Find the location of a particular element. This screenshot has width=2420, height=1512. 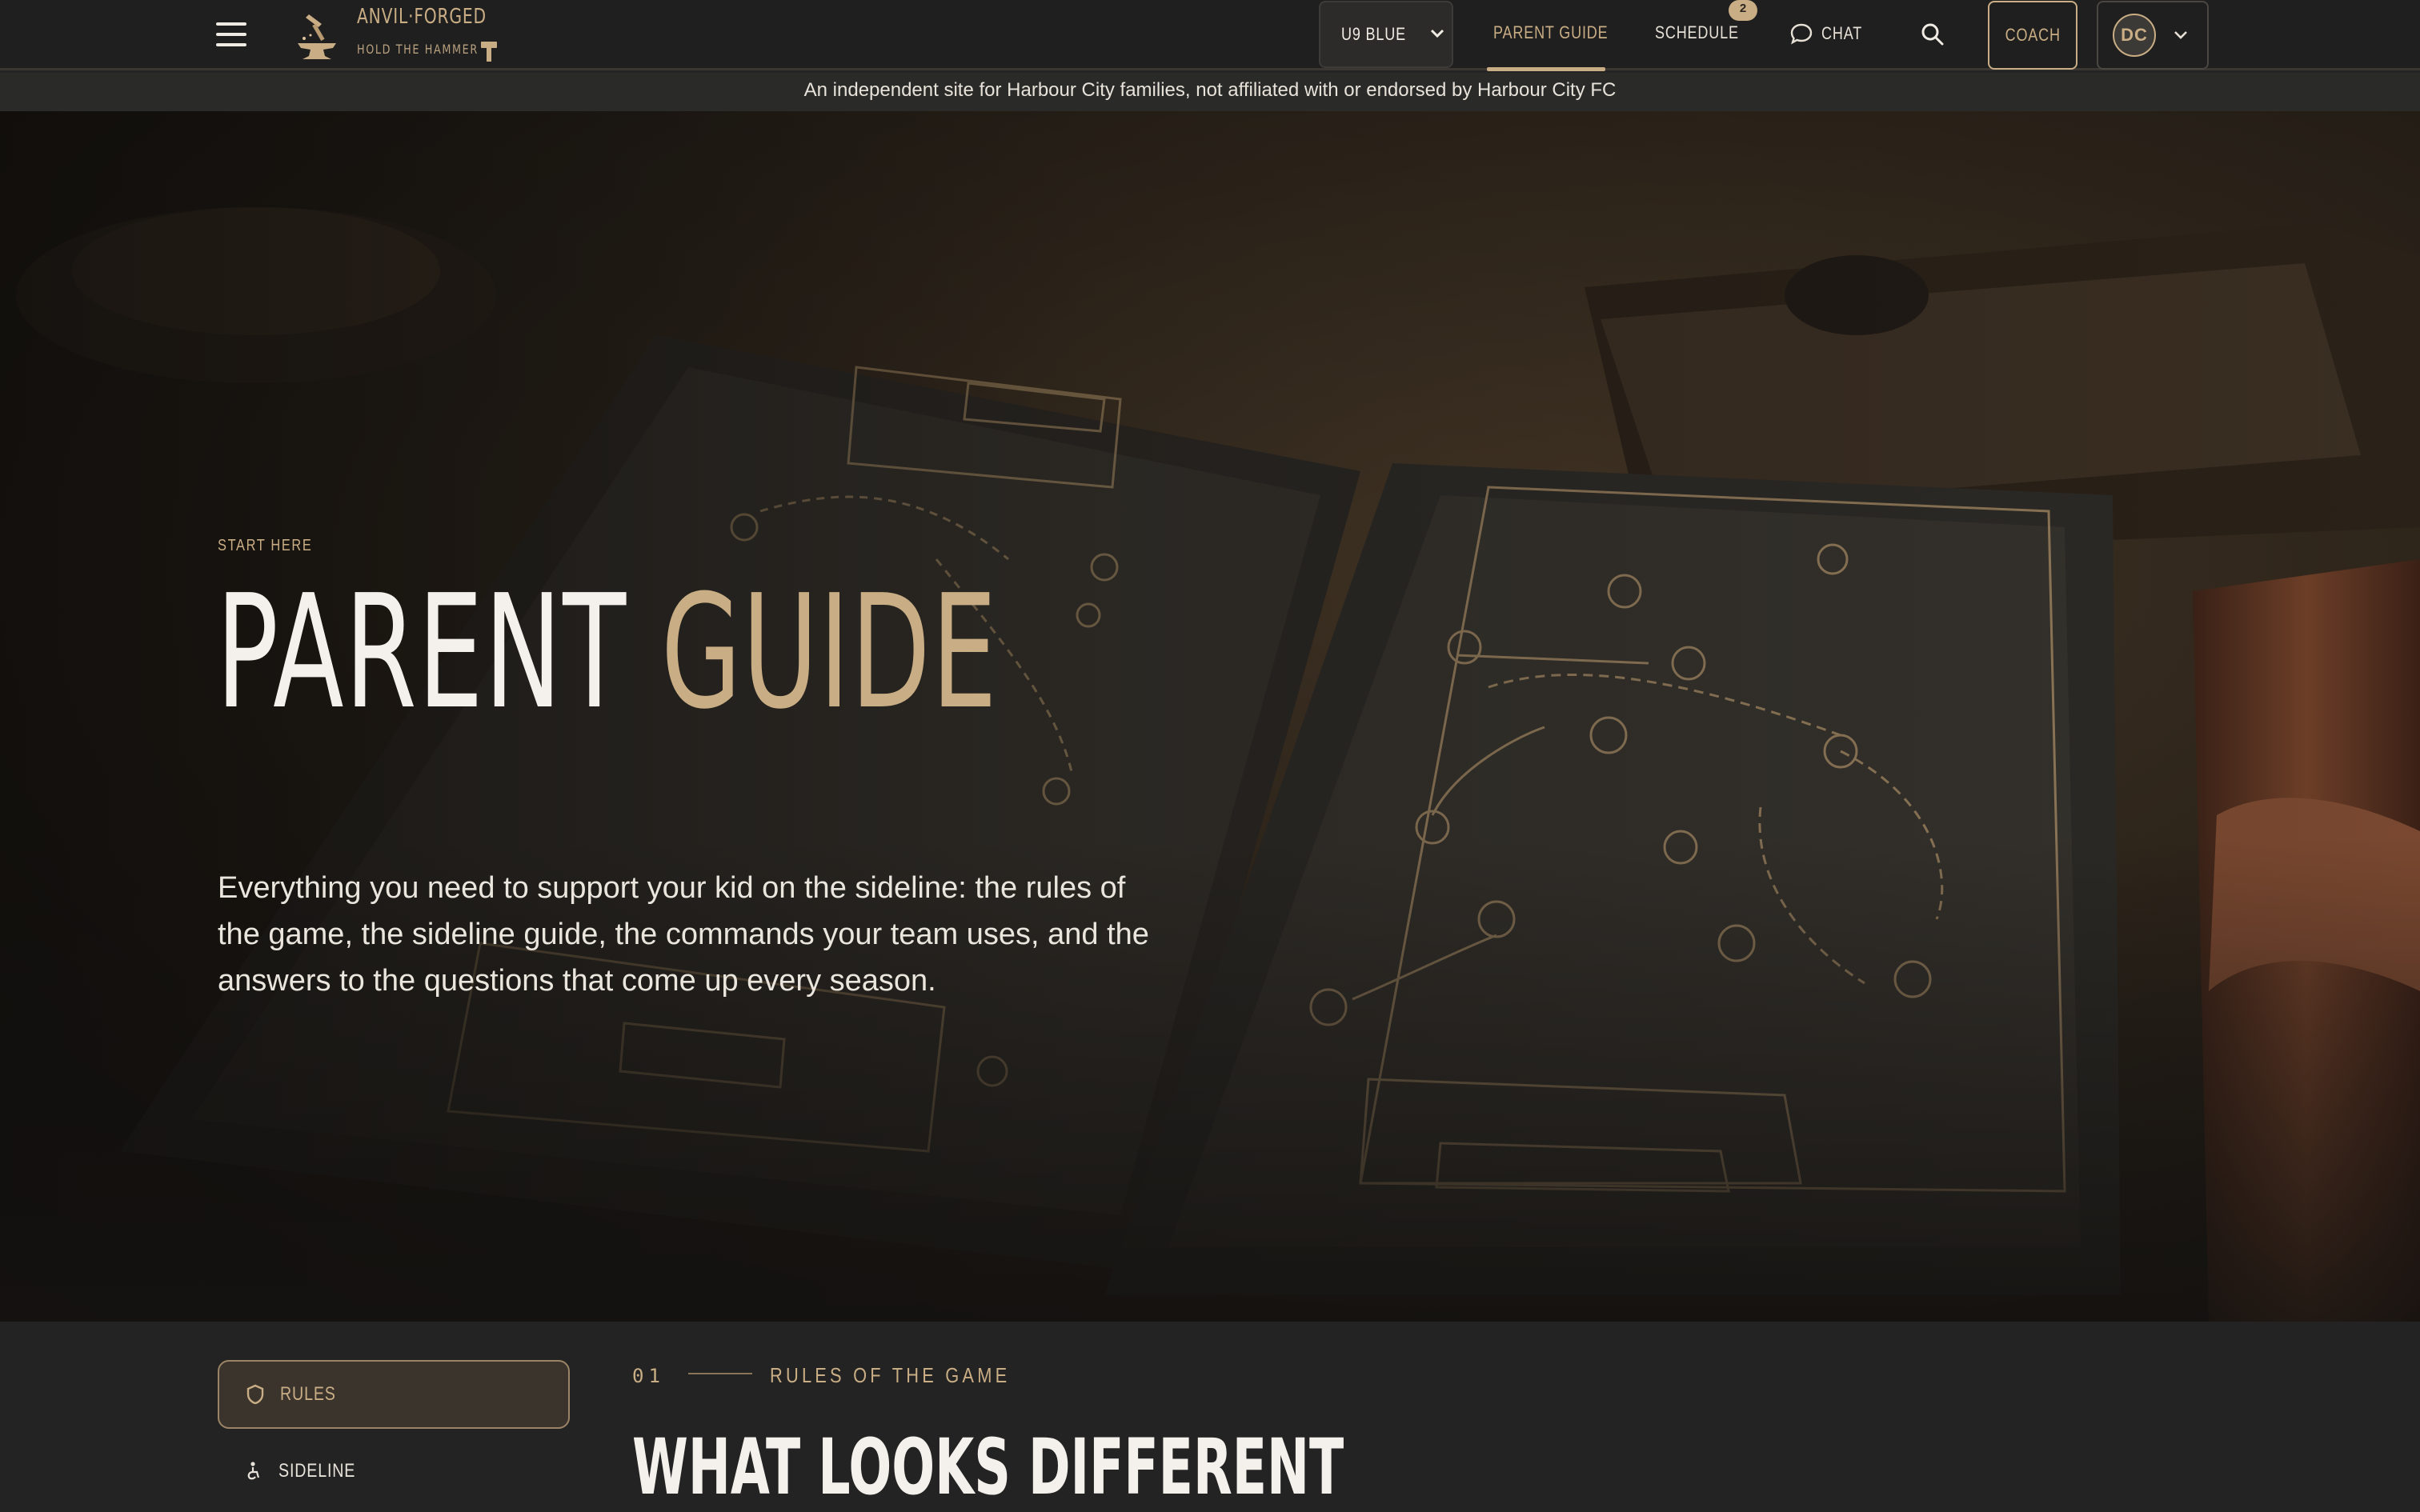

nav-link-schedule: SCHEDULE is located at coordinates (1706, 32).